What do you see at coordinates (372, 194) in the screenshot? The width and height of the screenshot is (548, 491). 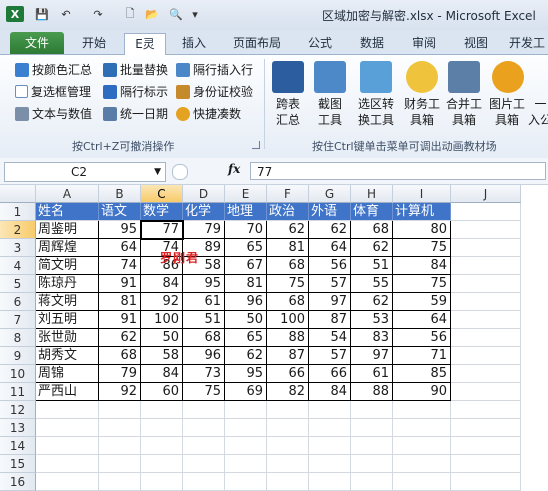 I see `column-header-h: H` at bounding box center [372, 194].